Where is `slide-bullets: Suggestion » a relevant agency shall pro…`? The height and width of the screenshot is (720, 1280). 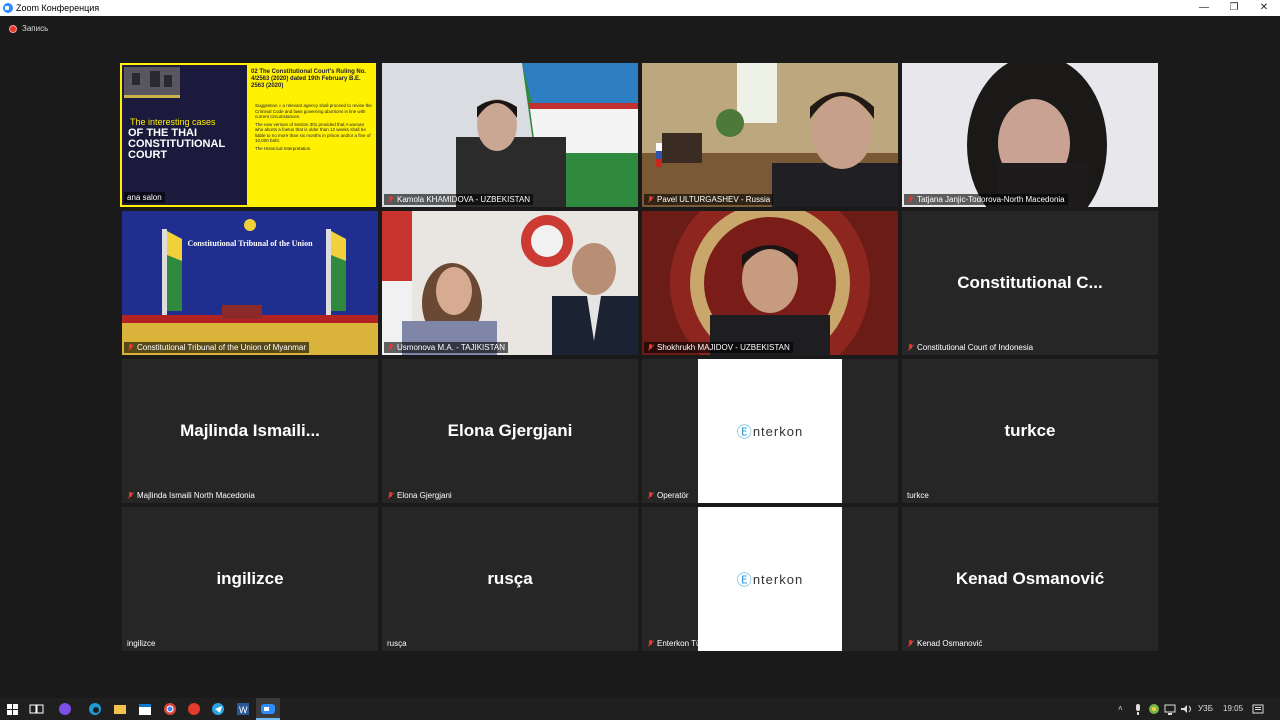 slide-bullets: Suggestion » a relevant agency shall pro… is located at coordinates (314, 127).